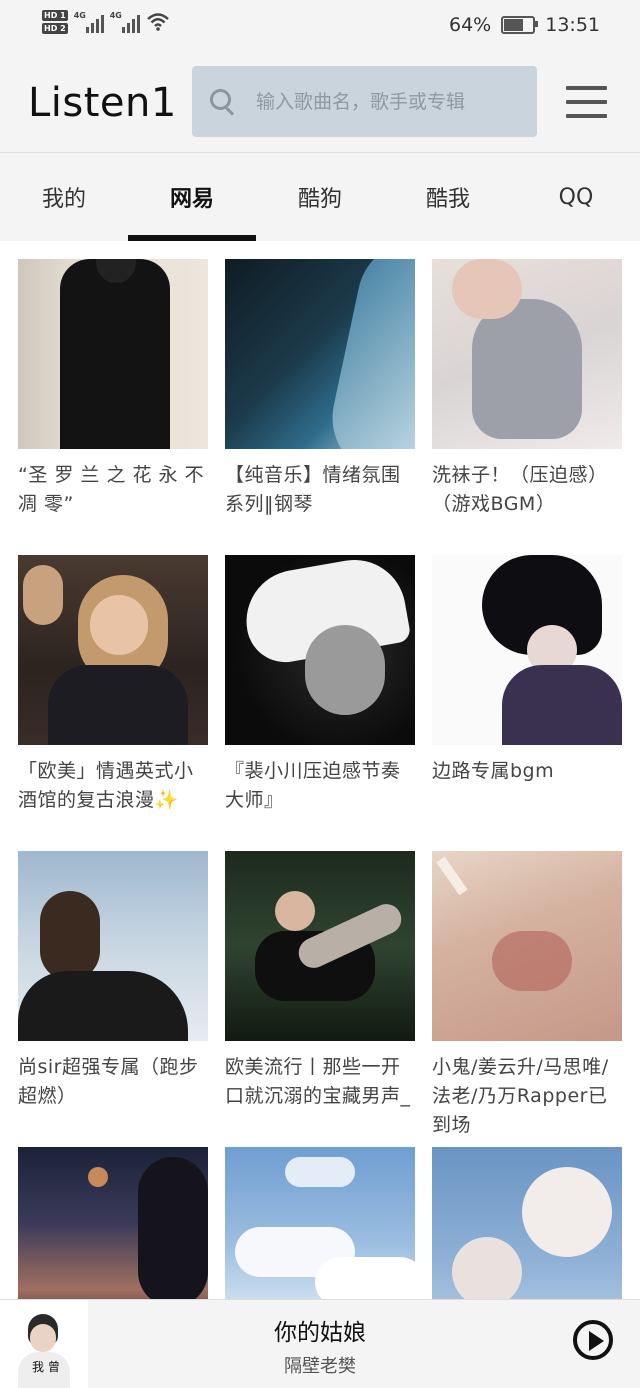 The width and height of the screenshot is (640, 1388). What do you see at coordinates (125, 22) in the screenshot?
I see `signal-icon-2: 4G` at bounding box center [125, 22].